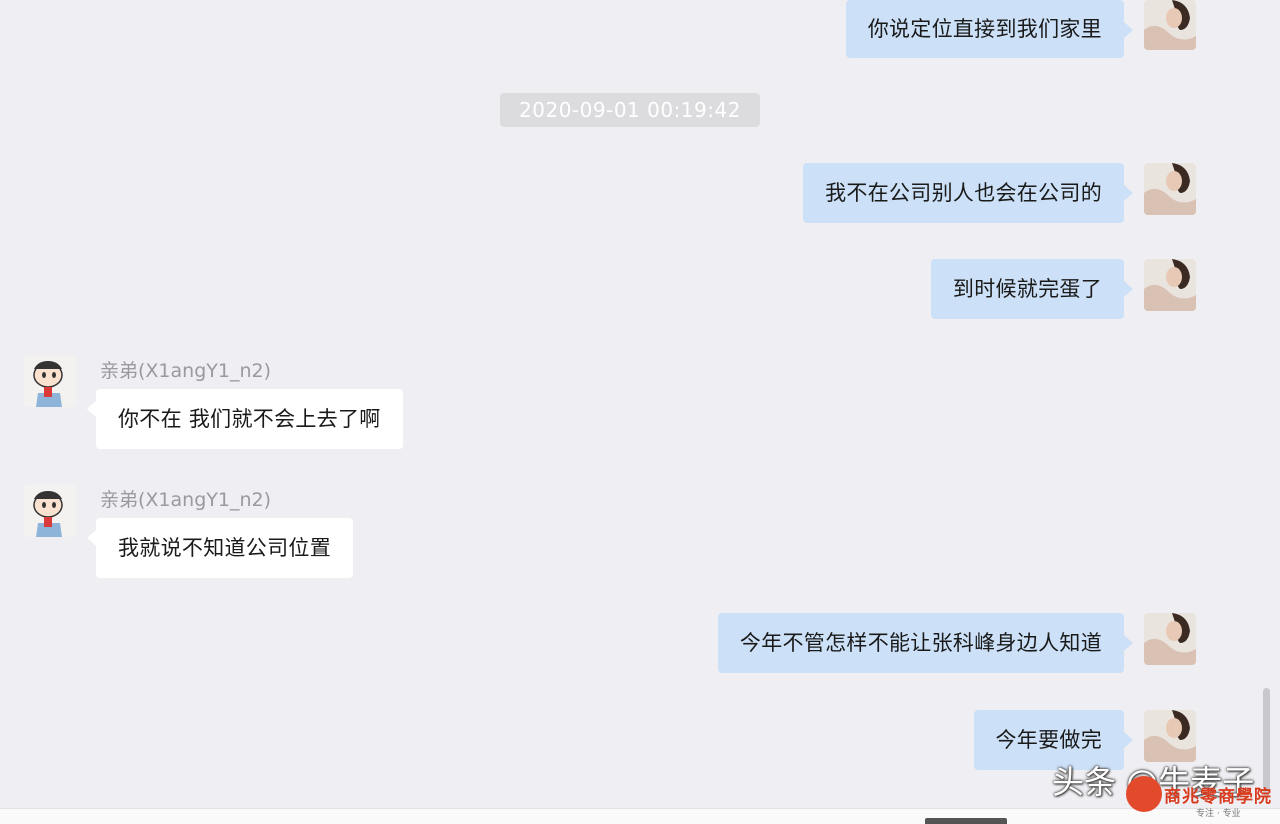 This screenshot has height=824, width=1280. I want to click on timestamp-divider: 2020-09-01 00:19:42, so click(630, 110).